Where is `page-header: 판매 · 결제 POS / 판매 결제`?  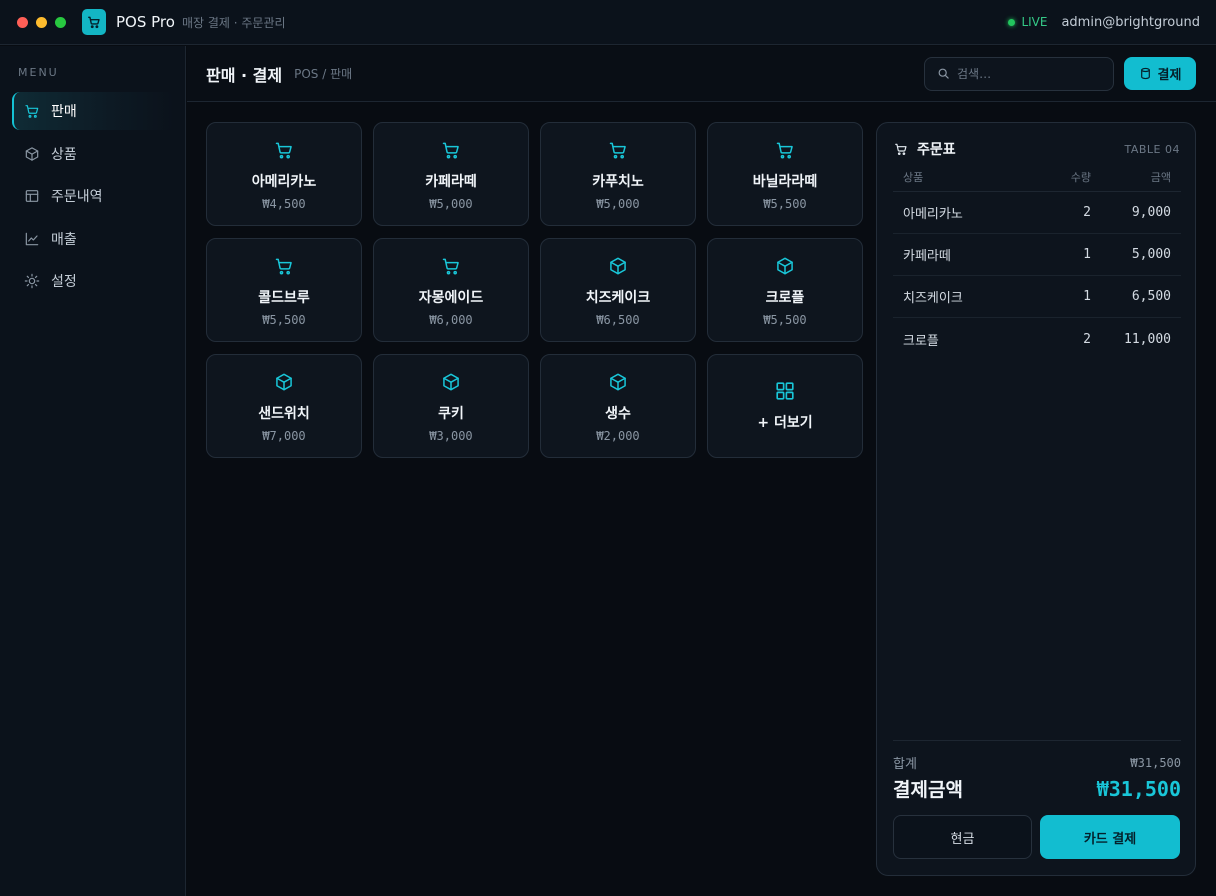
page-header: 판매 · 결제 POS / 판매 결제 is located at coordinates (701, 74).